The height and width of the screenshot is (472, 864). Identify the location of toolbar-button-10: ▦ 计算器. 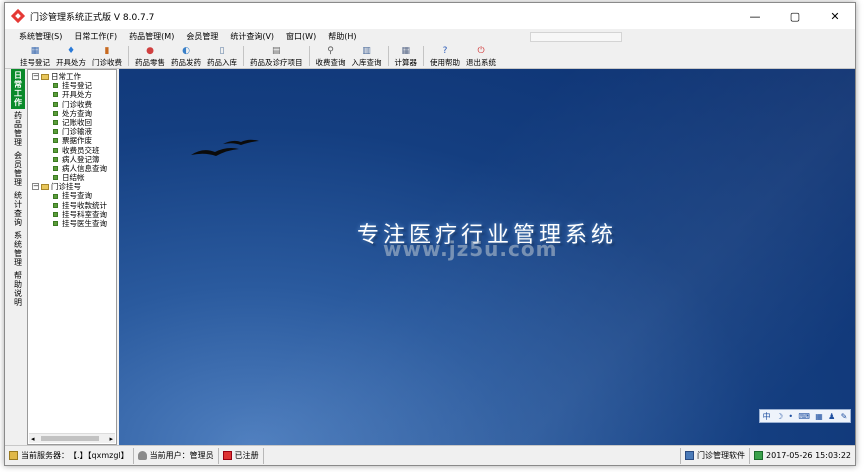
(406, 56).